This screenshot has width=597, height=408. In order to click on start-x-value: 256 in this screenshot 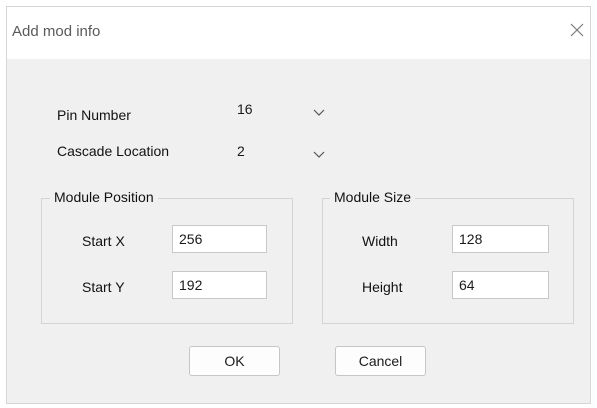, I will do `click(191, 239)`.